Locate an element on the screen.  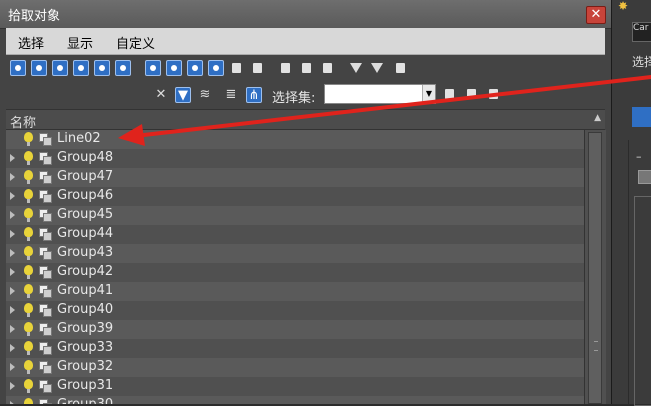
shapes-filter-icon is located at coordinates (39, 68).